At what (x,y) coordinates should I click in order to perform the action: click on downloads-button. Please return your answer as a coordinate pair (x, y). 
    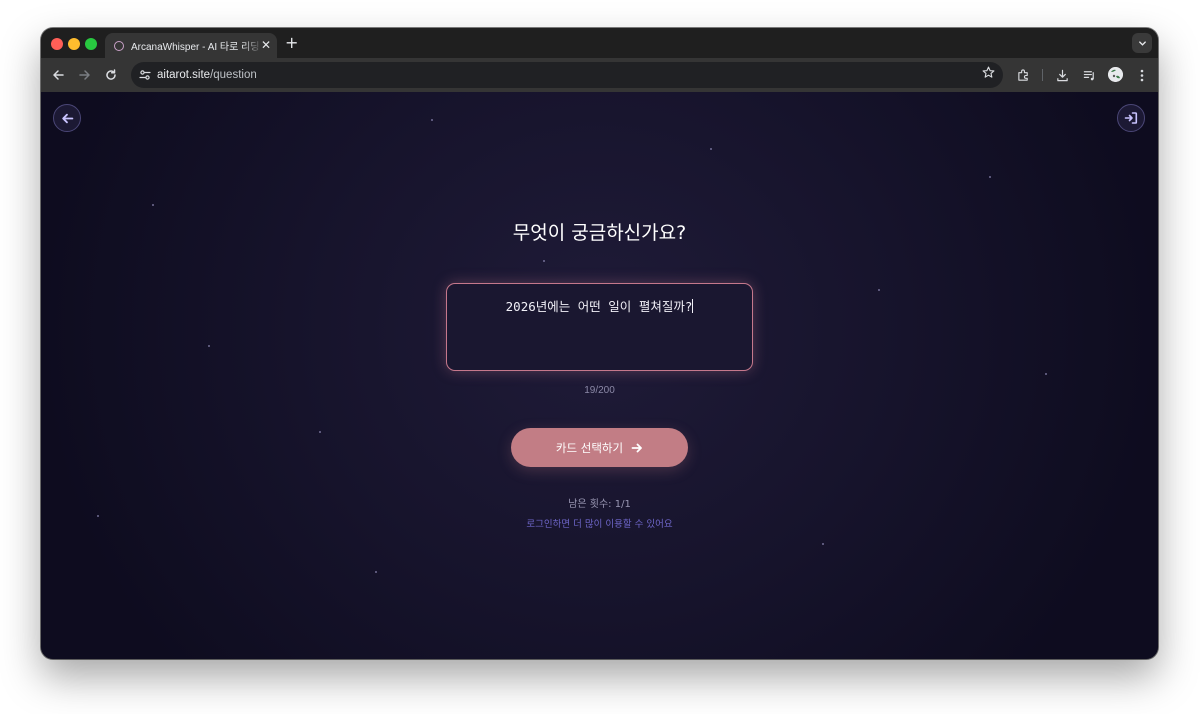
    Looking at the image, I should click on (1062, 75).